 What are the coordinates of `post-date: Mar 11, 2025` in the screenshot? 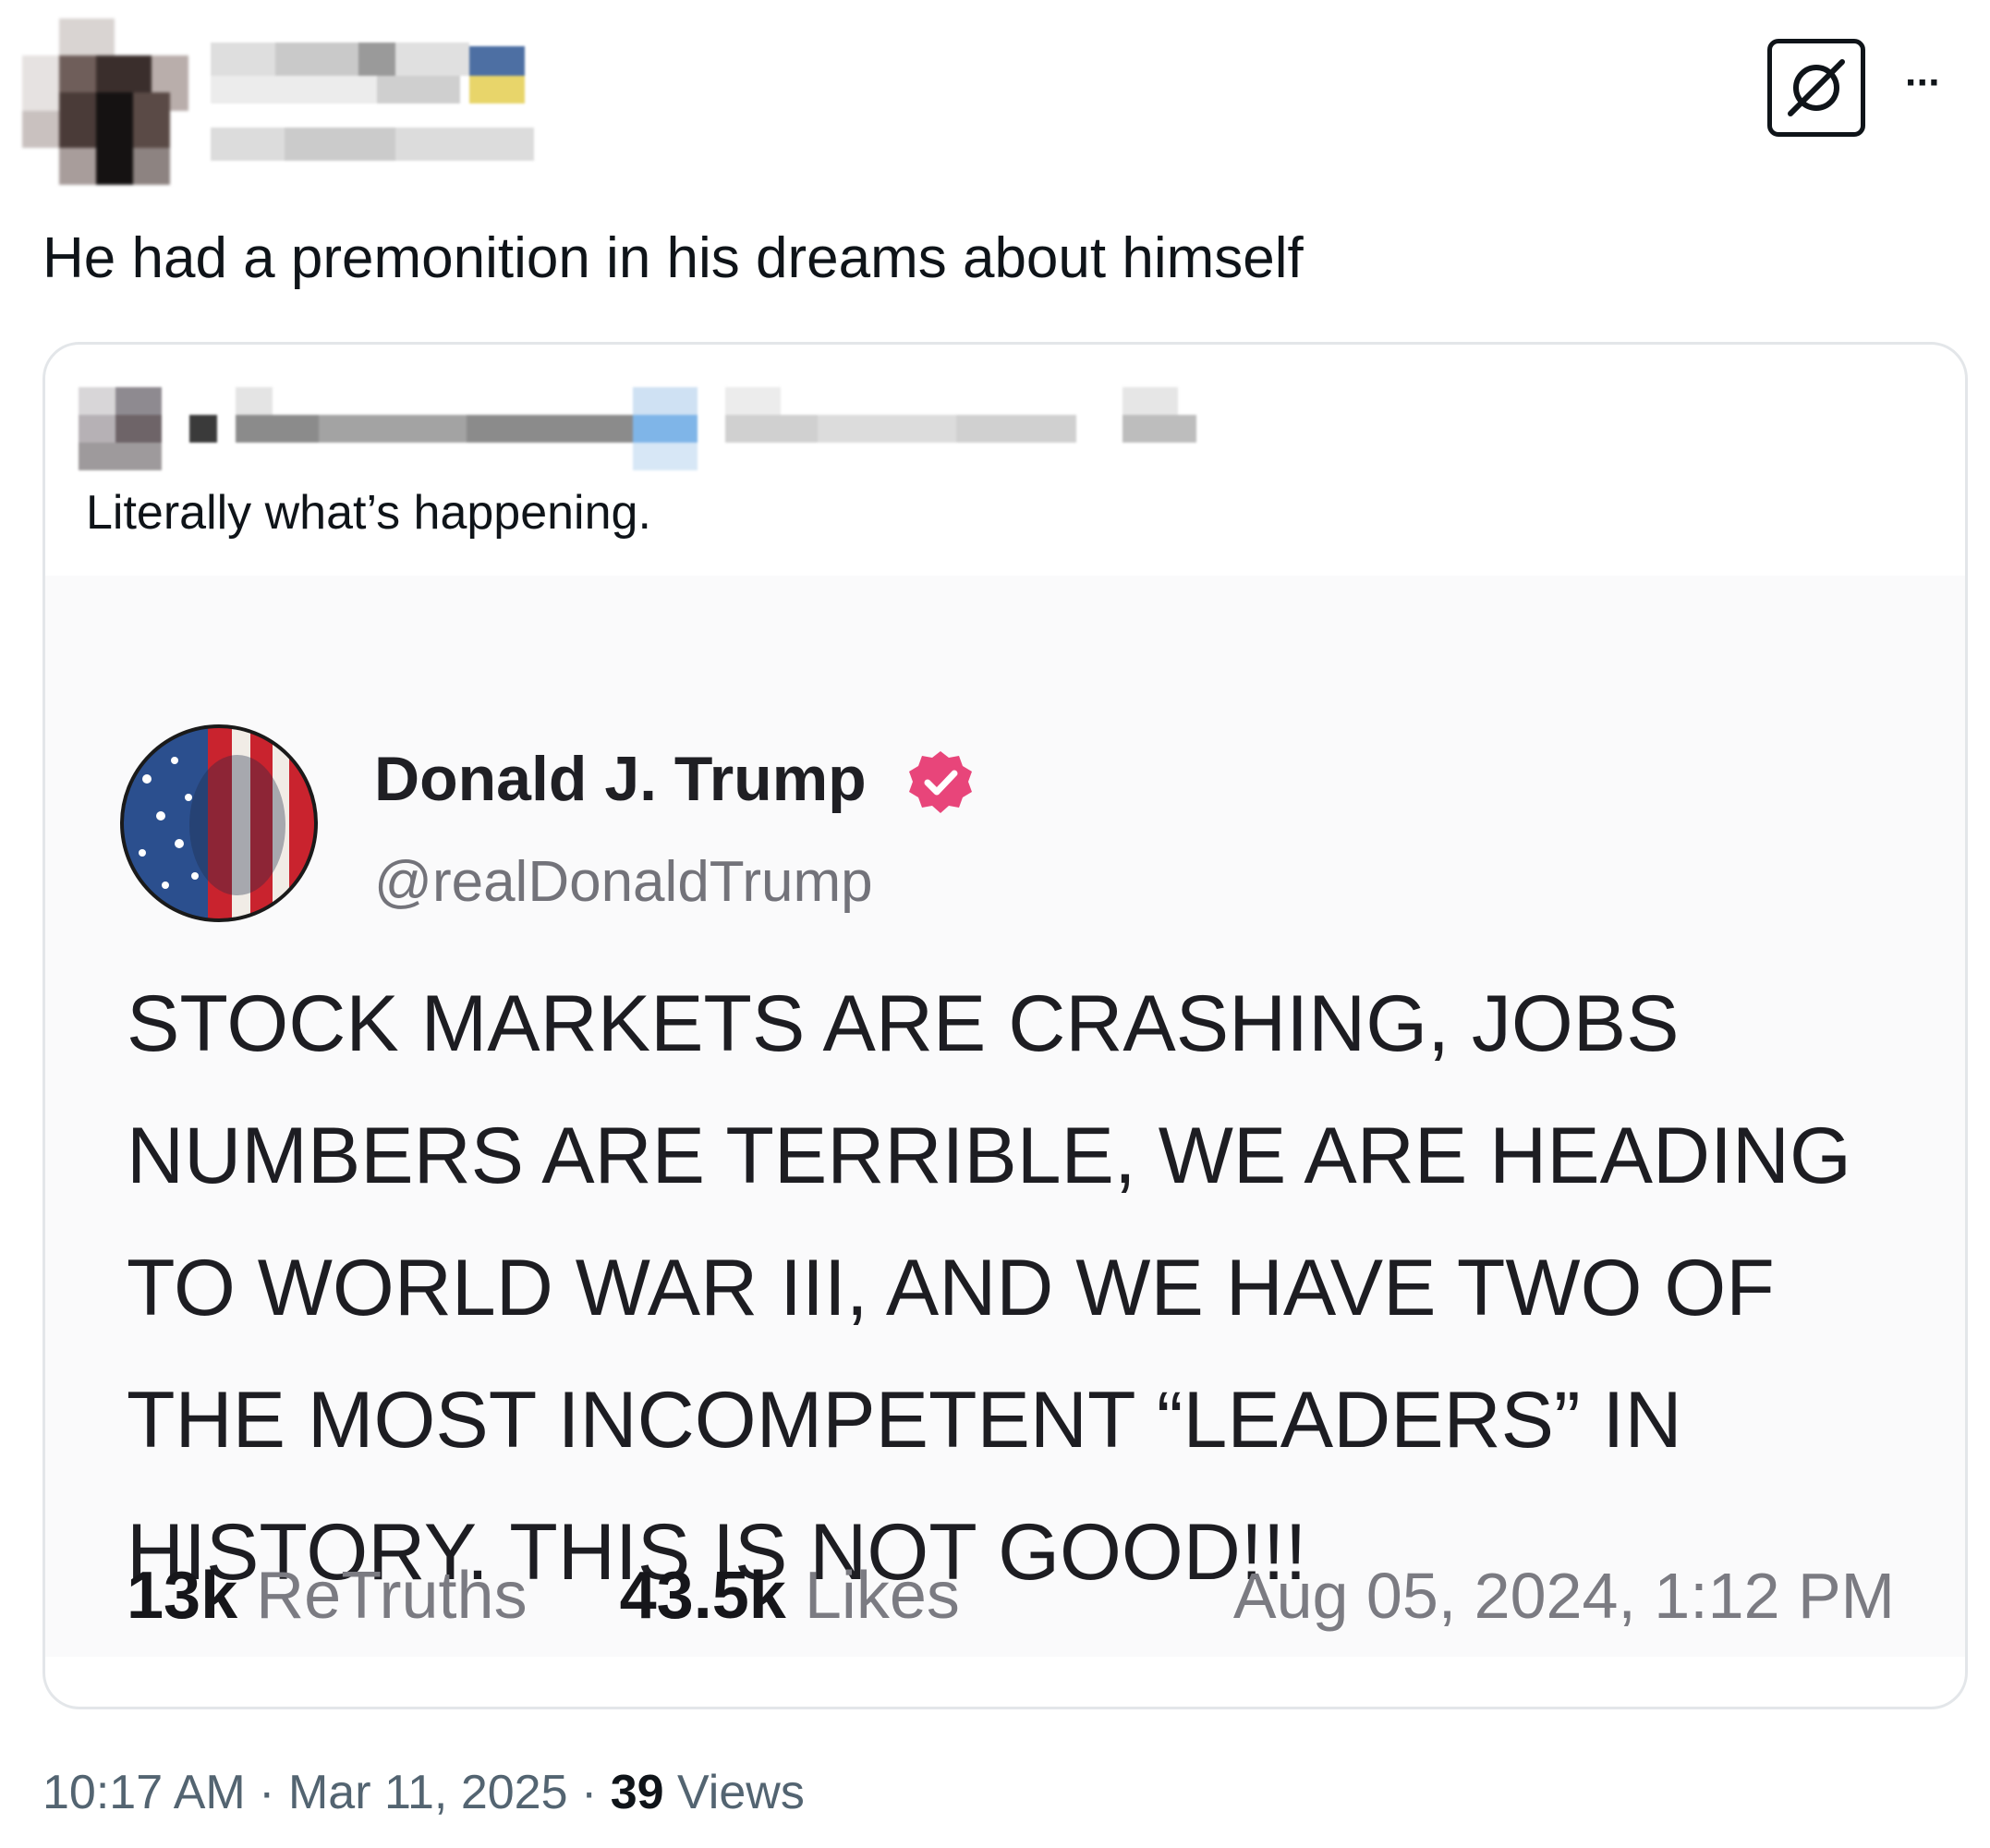 It's located at (428, 1792).